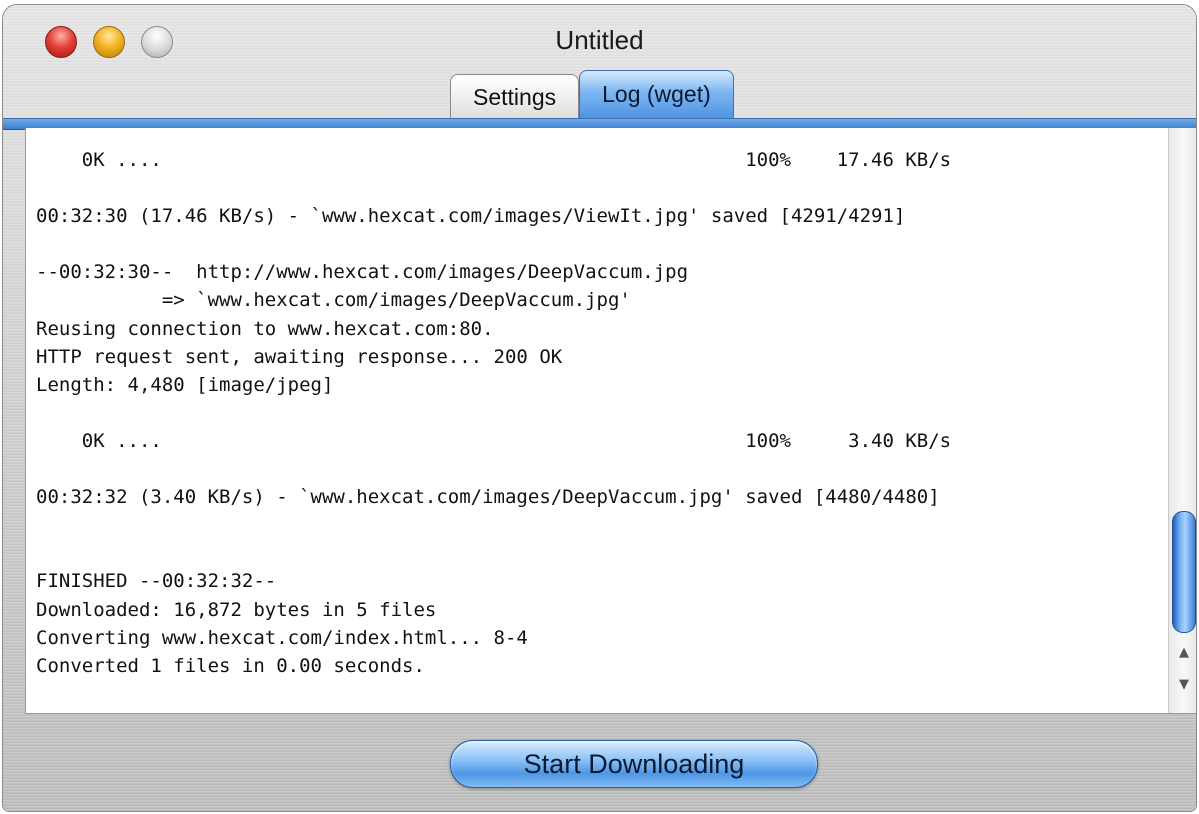 The height and width of the screenshot is (814, 1199). Describe the element at coordinates (236, 609) in the screenshot. I see `log-line: Downloaded: 16,872 bytes in 5 files` at that location.